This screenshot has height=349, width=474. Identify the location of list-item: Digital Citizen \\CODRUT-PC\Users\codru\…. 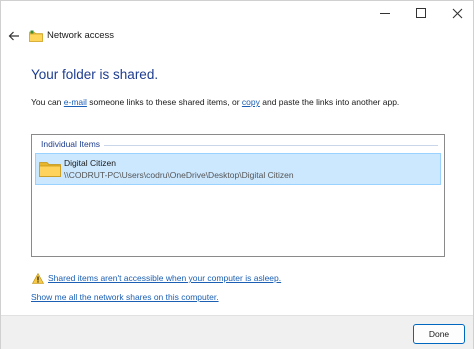
(238, 169).